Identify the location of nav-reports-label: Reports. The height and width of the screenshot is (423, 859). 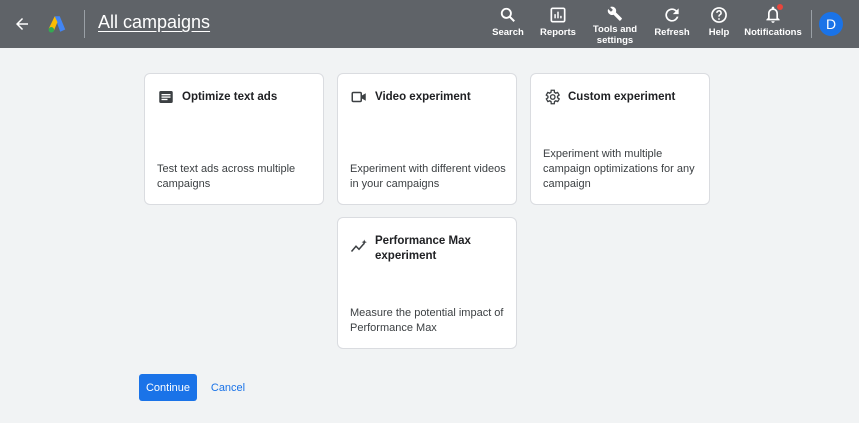
(558, 32).